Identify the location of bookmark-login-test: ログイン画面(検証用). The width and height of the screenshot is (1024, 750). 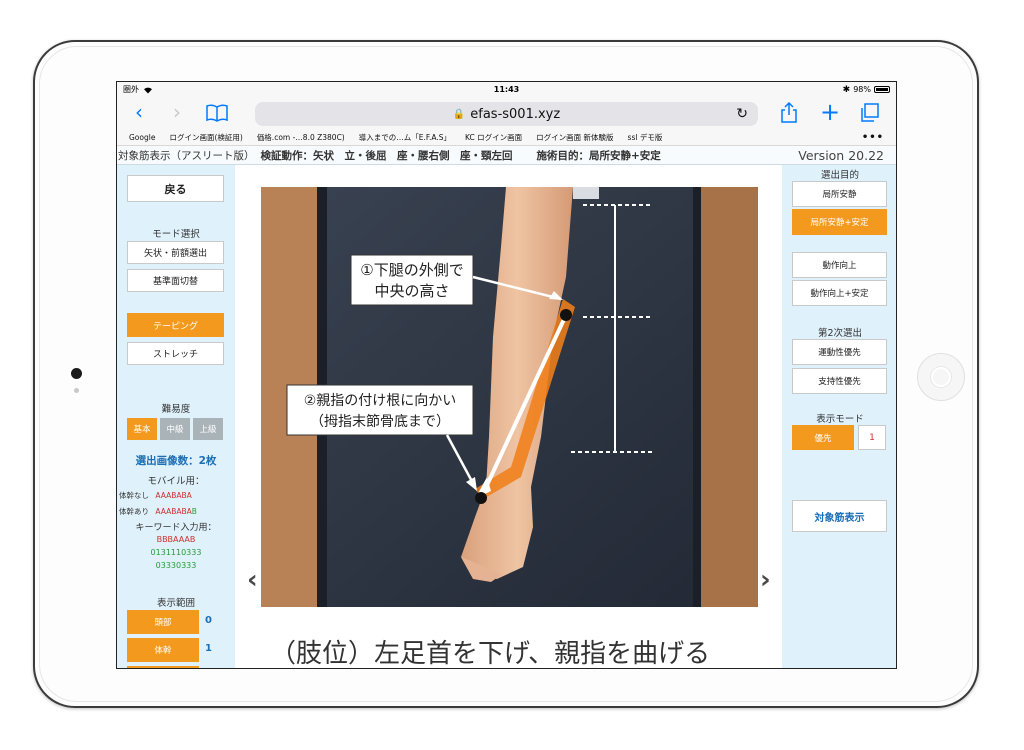
(205, 137).